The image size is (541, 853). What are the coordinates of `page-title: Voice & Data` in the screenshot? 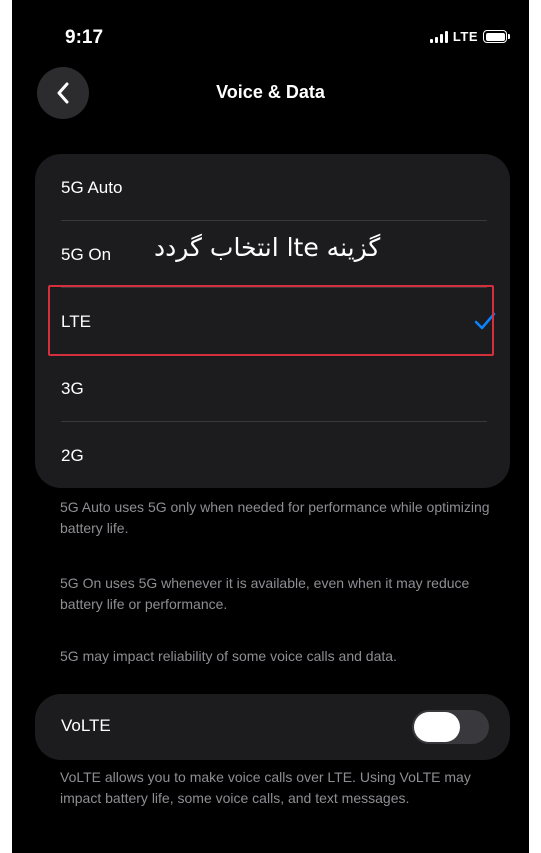 It's located at (270, 92).